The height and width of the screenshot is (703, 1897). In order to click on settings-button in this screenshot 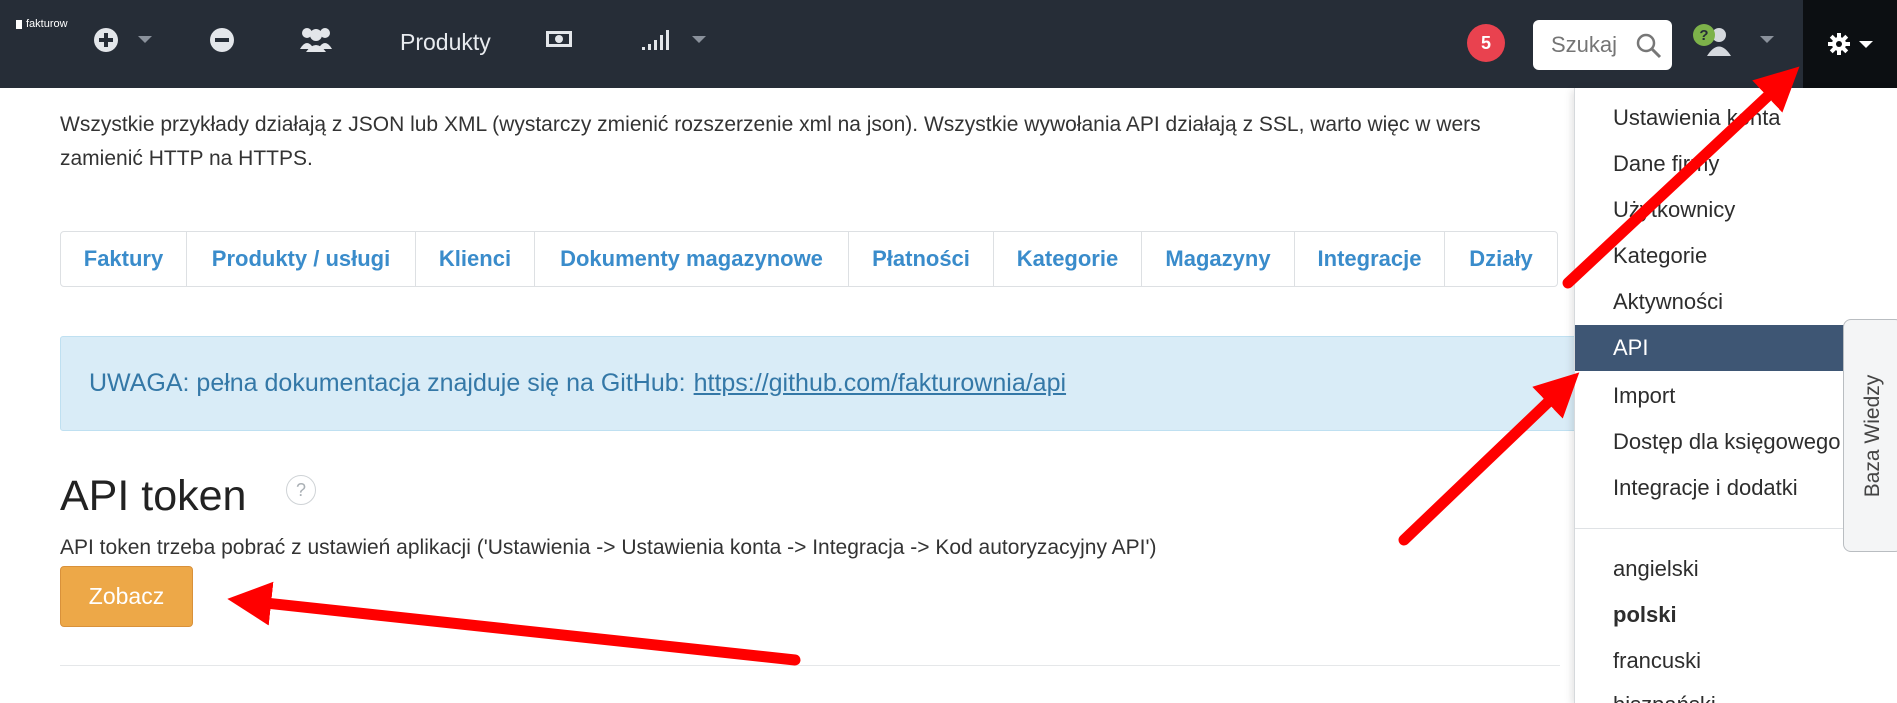, I will do `click(1850, 44)`.